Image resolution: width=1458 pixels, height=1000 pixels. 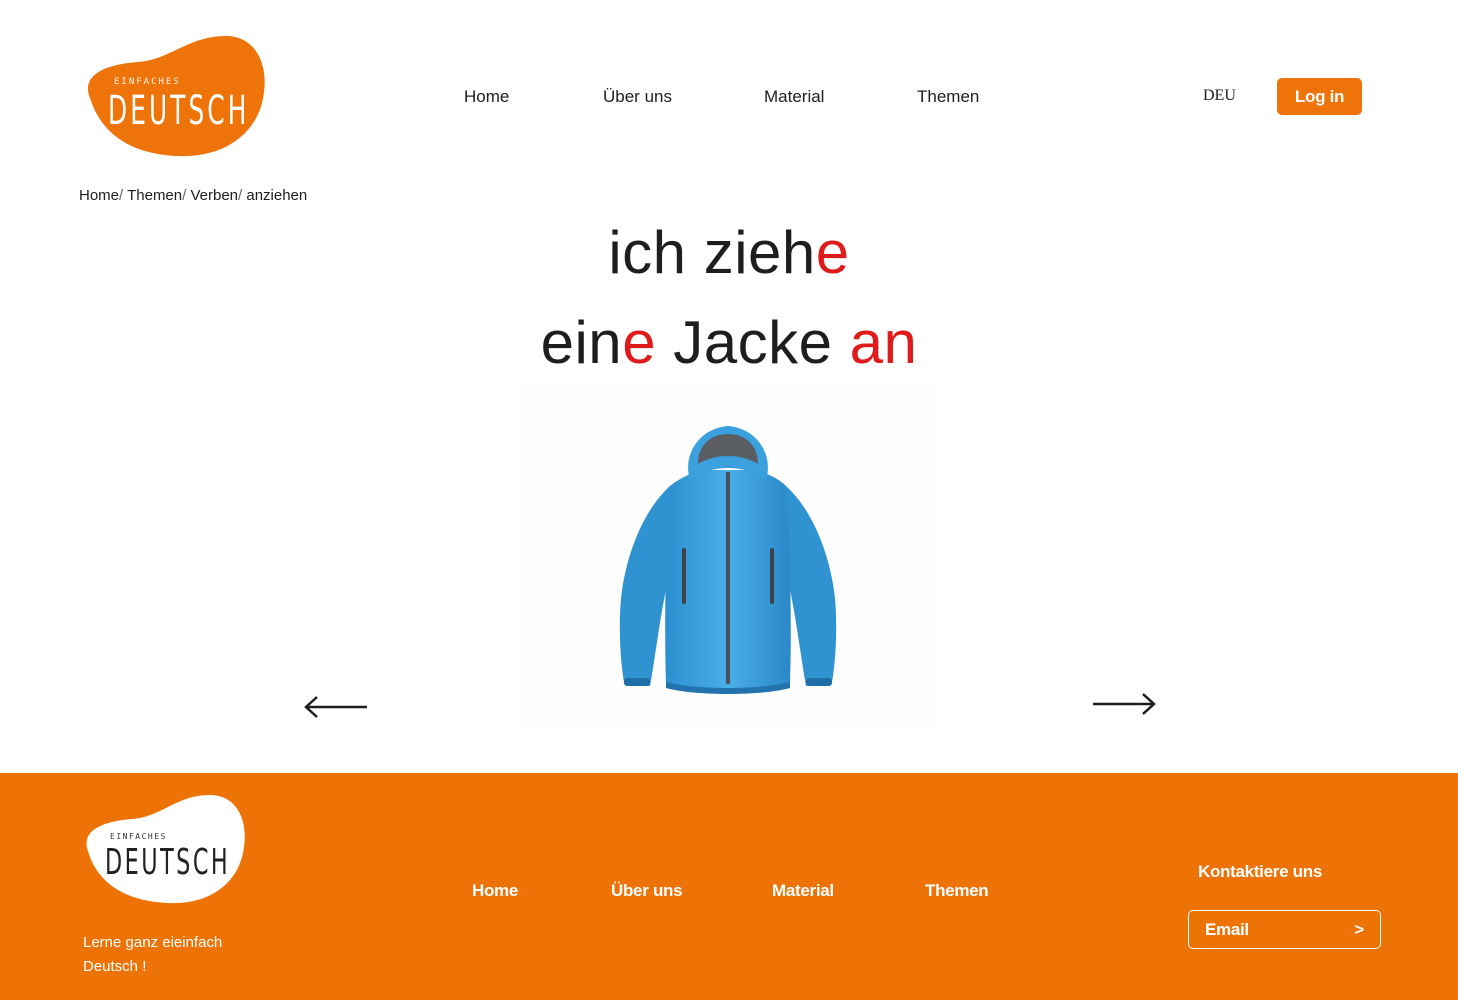 I want to click on footer-nav-material: Material, so click(x=803, y=891).